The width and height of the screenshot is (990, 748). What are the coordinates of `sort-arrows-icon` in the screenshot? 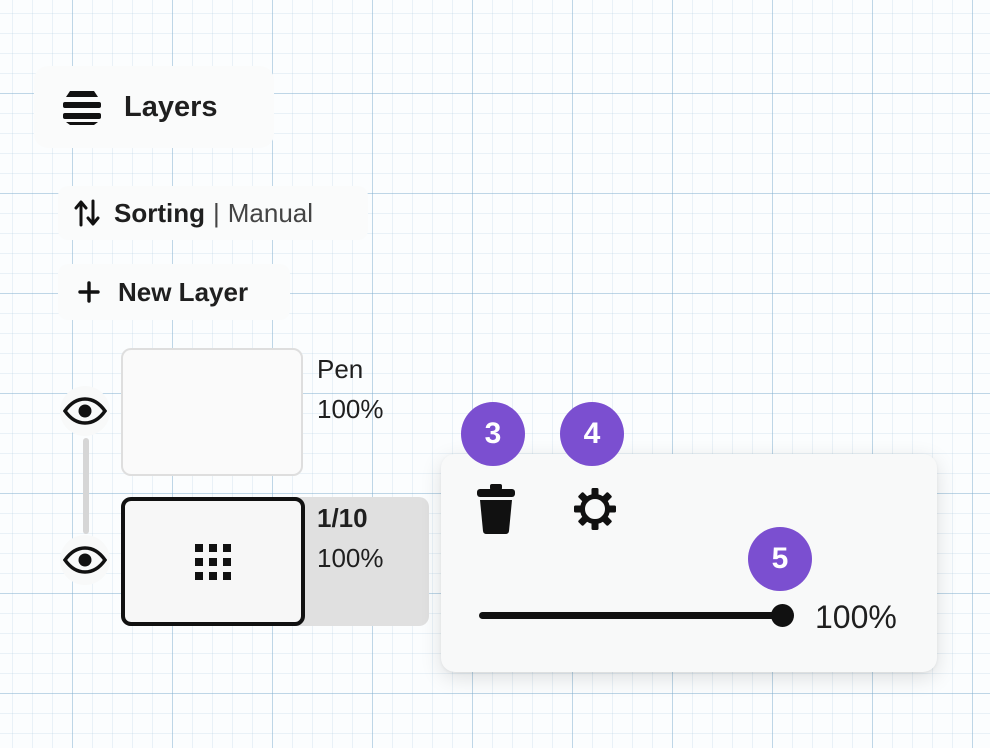 It's located at (87, 213).